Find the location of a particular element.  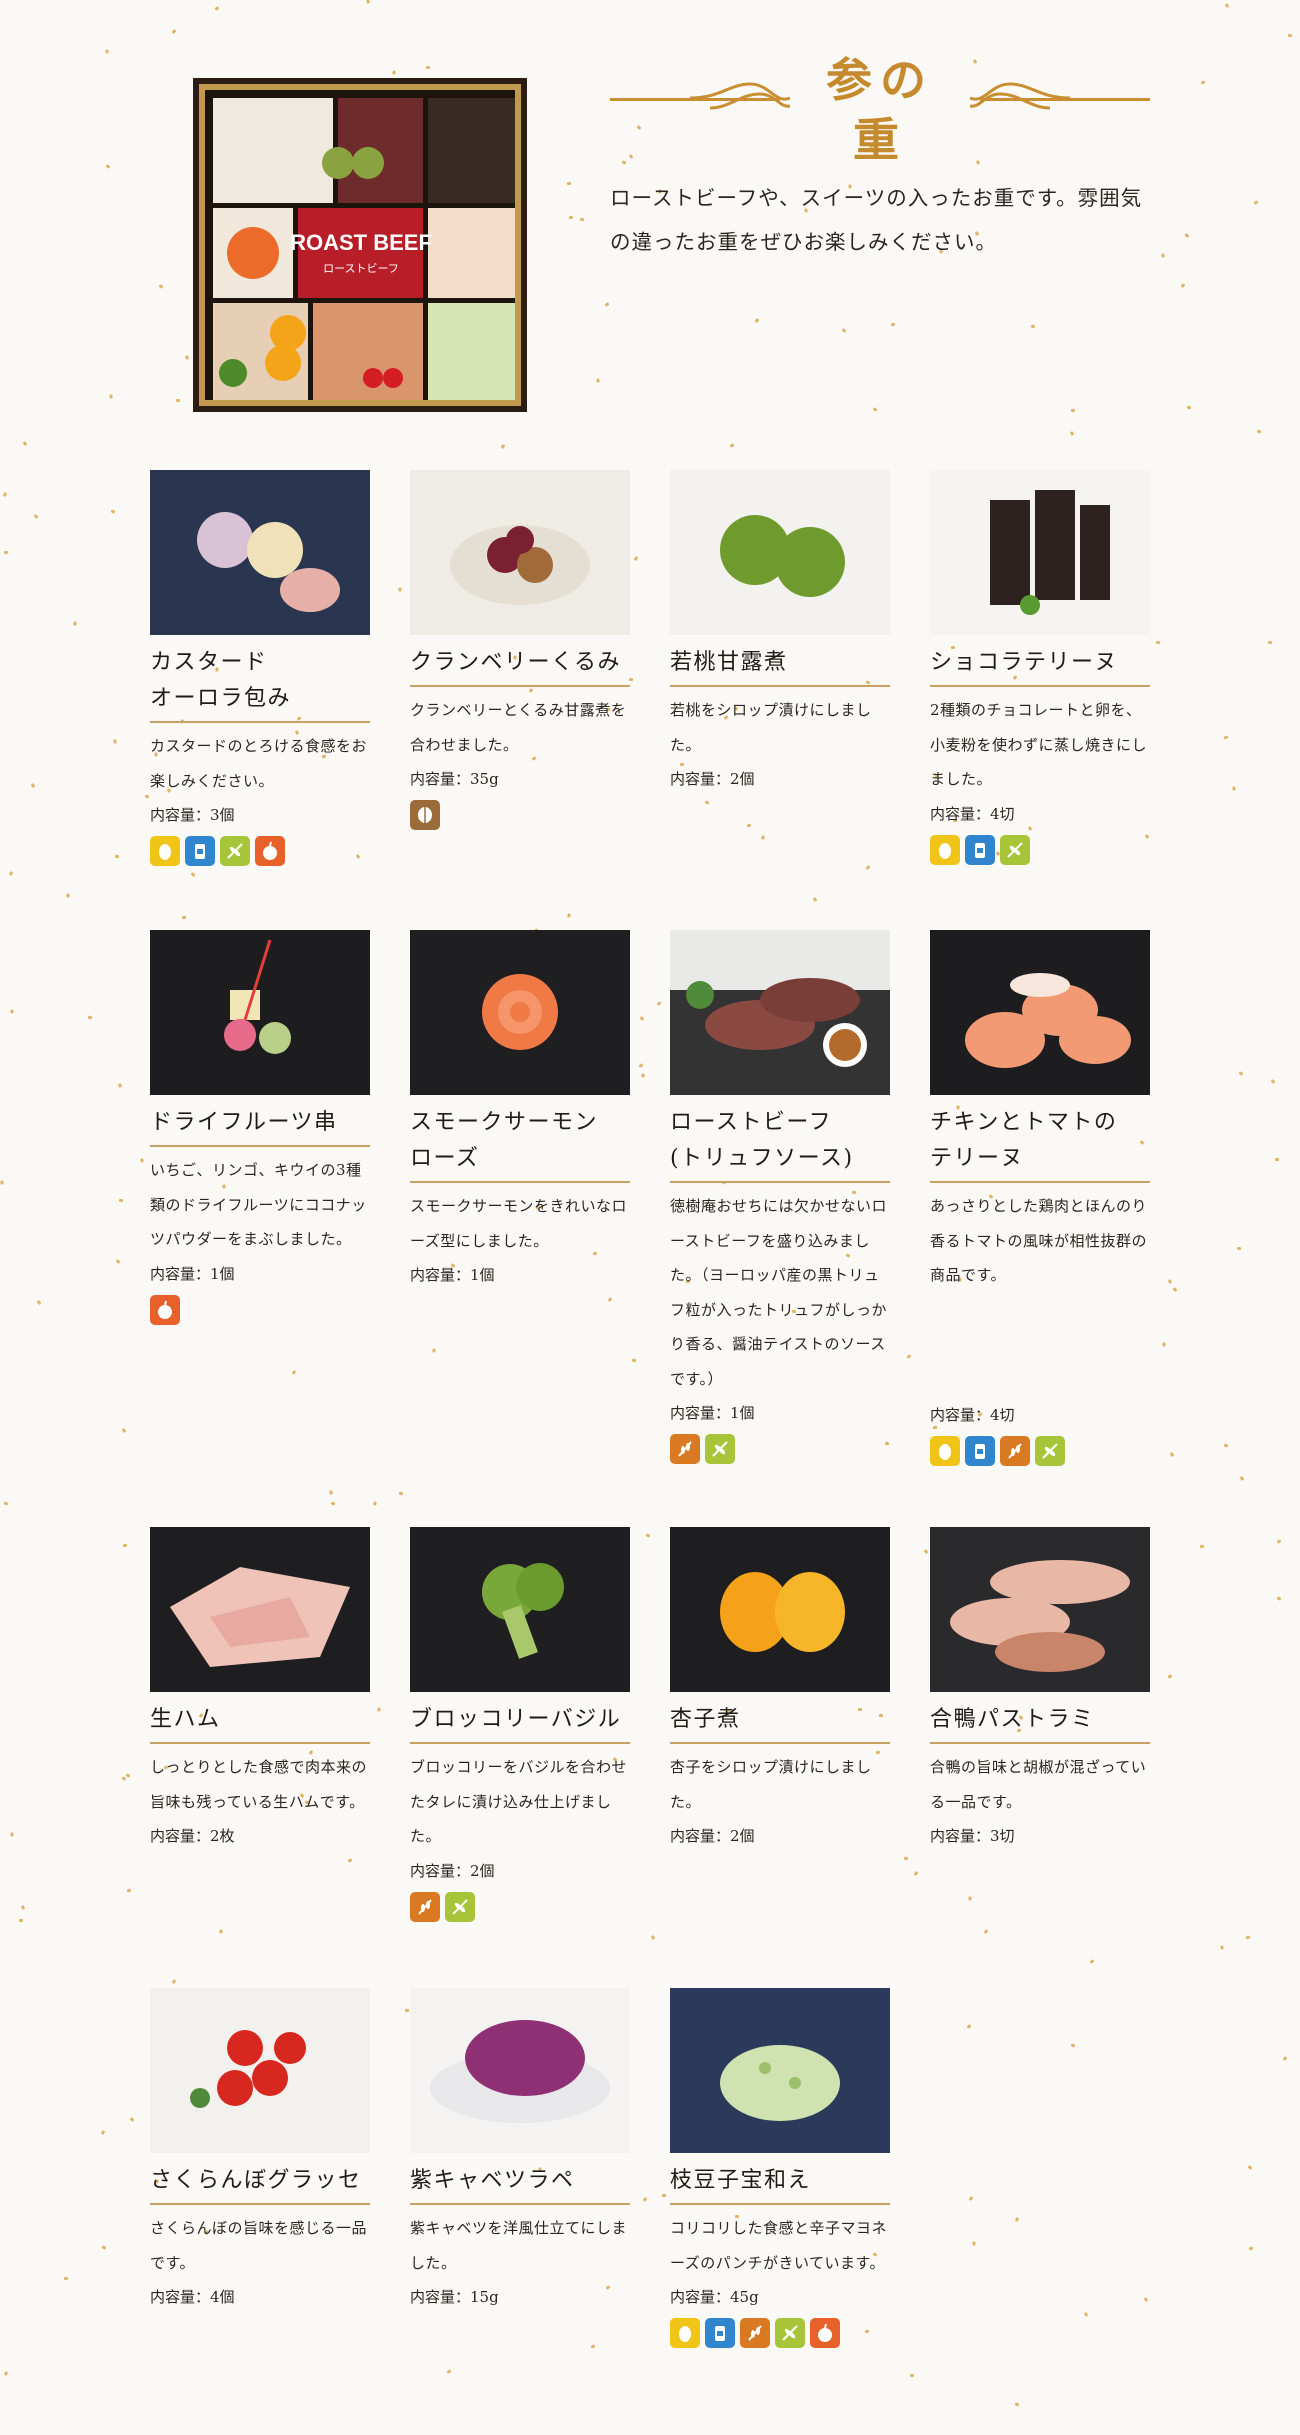

menu-item-name: 若桃甘露煮 is located at coordinates (780, 666).